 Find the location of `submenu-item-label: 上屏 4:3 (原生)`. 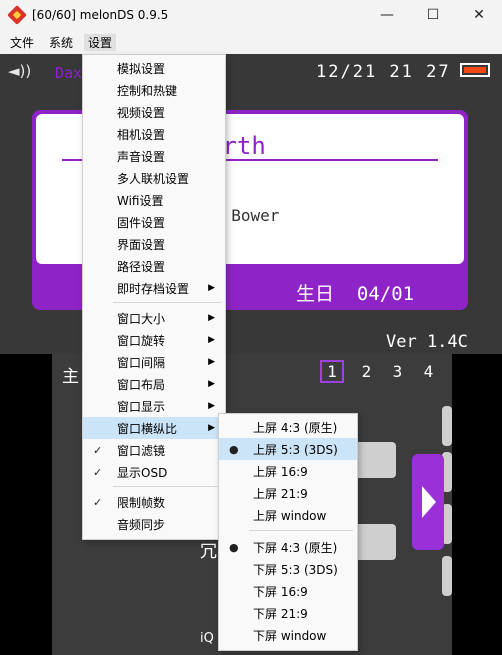

submenu-item-label: 上屏 4:3 (原生) is located at coordinates (295, 427).